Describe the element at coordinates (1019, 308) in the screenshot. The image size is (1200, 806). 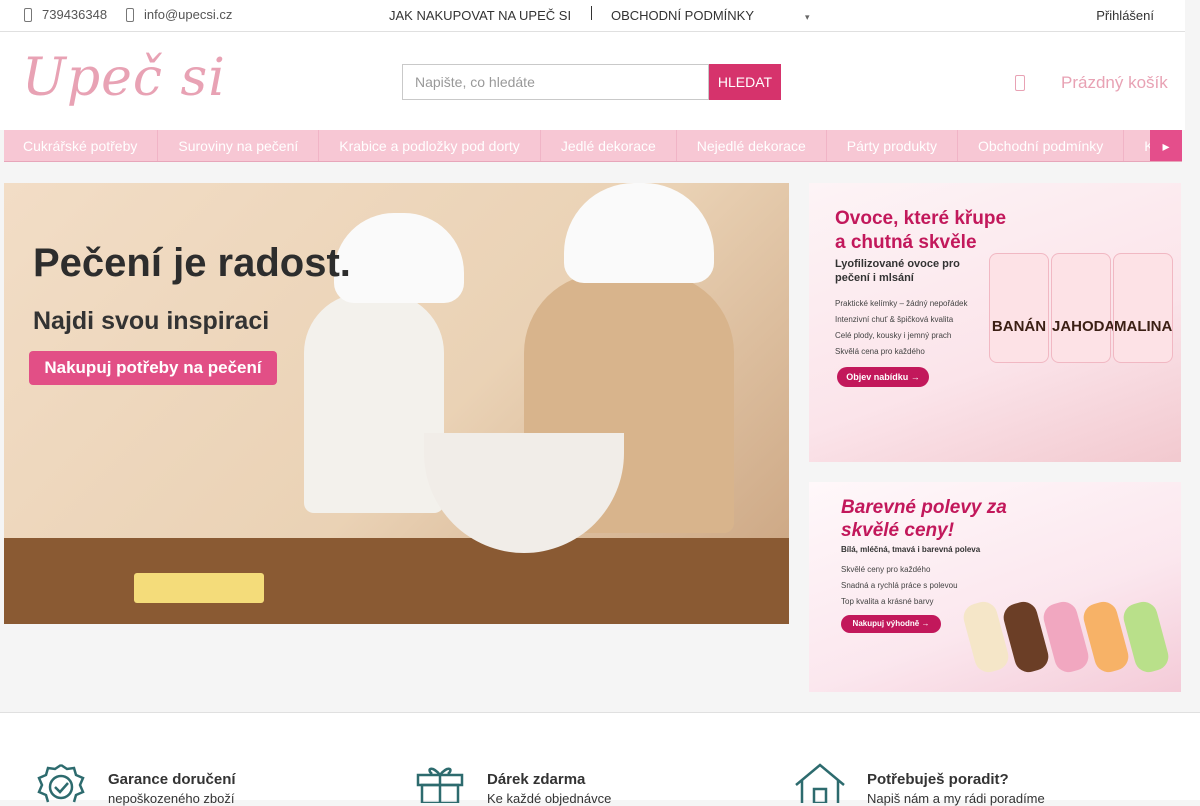
I see `jar-banana: BANÁN` at that location.